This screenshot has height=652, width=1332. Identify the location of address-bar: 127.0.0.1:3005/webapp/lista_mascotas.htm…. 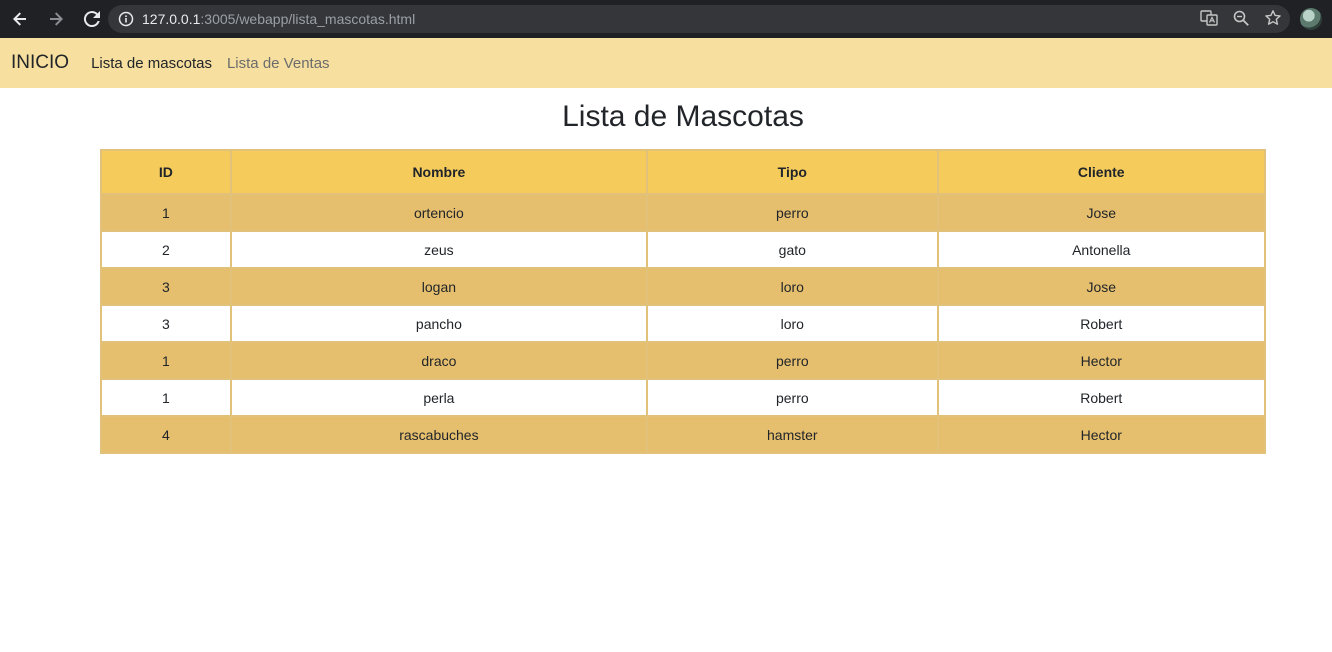
(699, 19).